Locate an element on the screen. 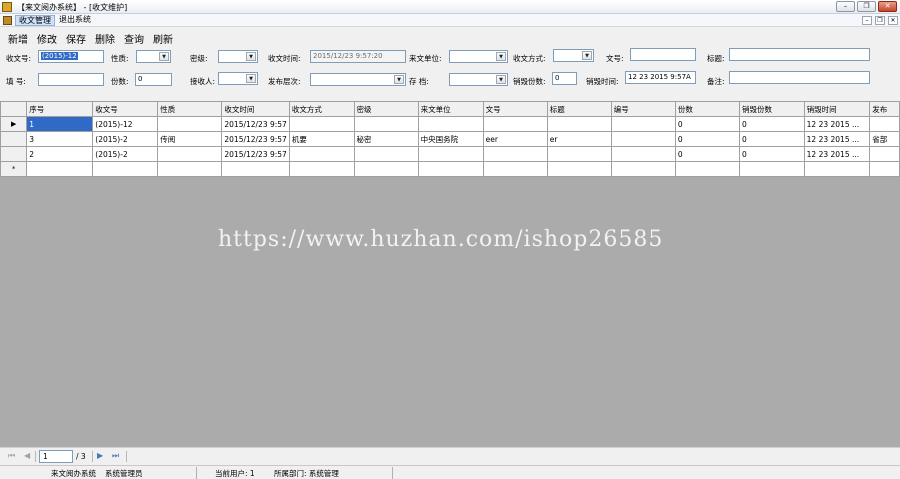 Image resolution: width=900 pixels, height=479 pixels. title-input is located at coordinates (799, 54).